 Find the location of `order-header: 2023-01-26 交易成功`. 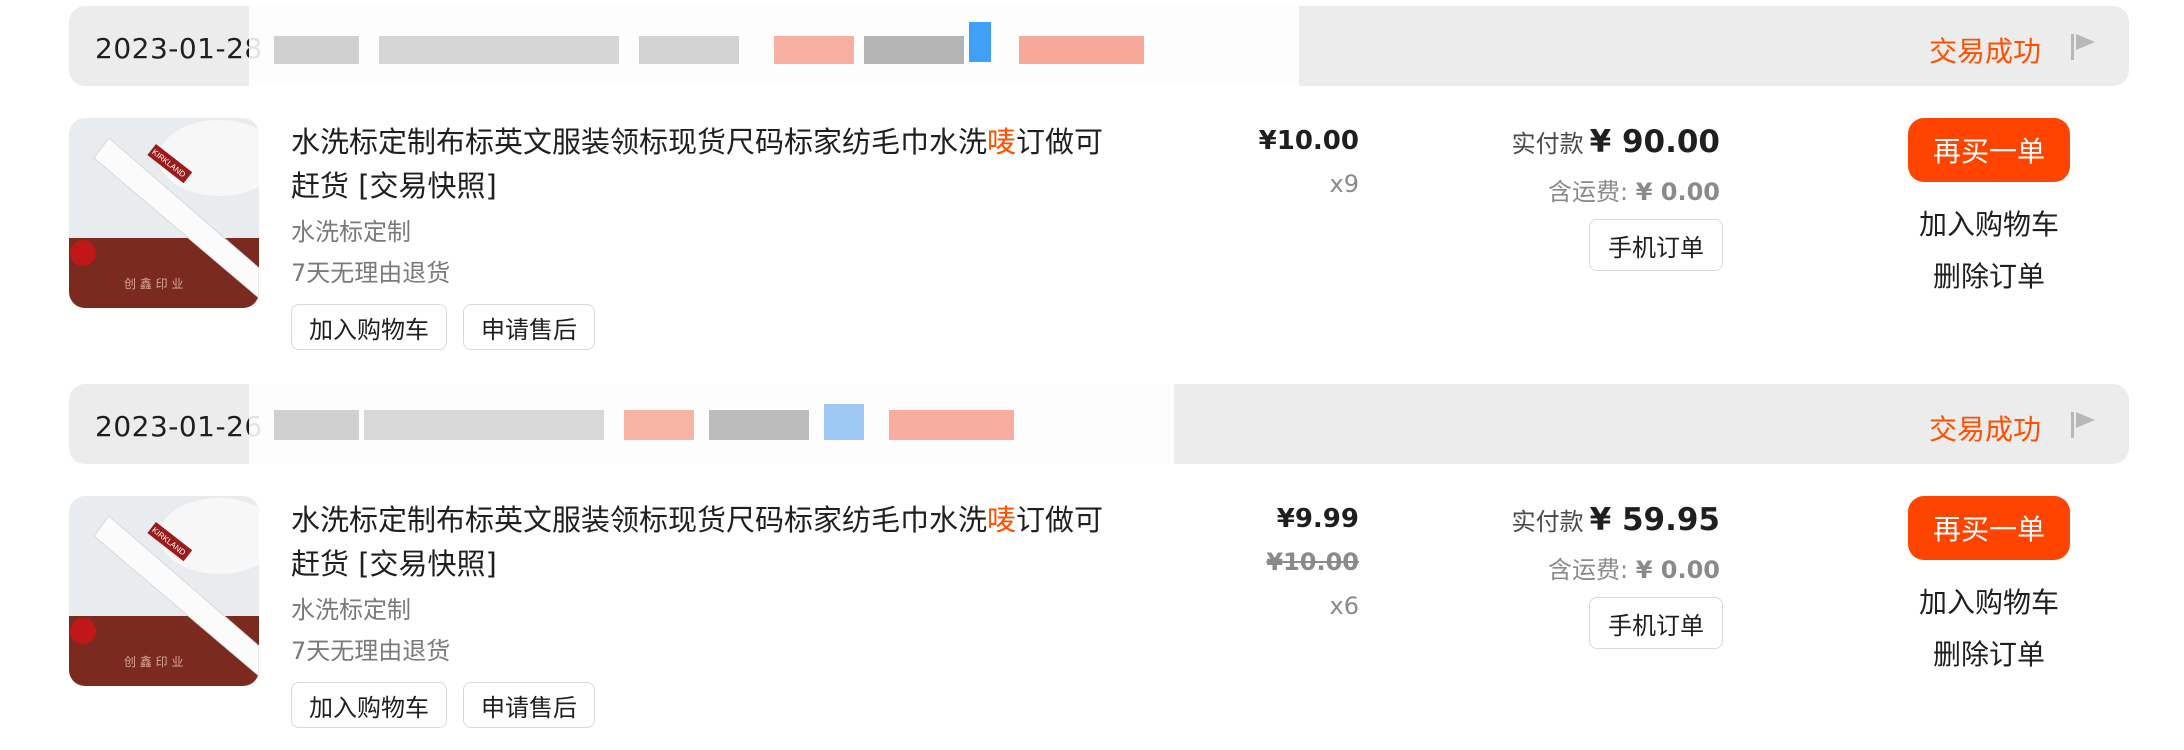

order-header: 2023-01-26 交易成功 is located at coordinates (1099, 426).